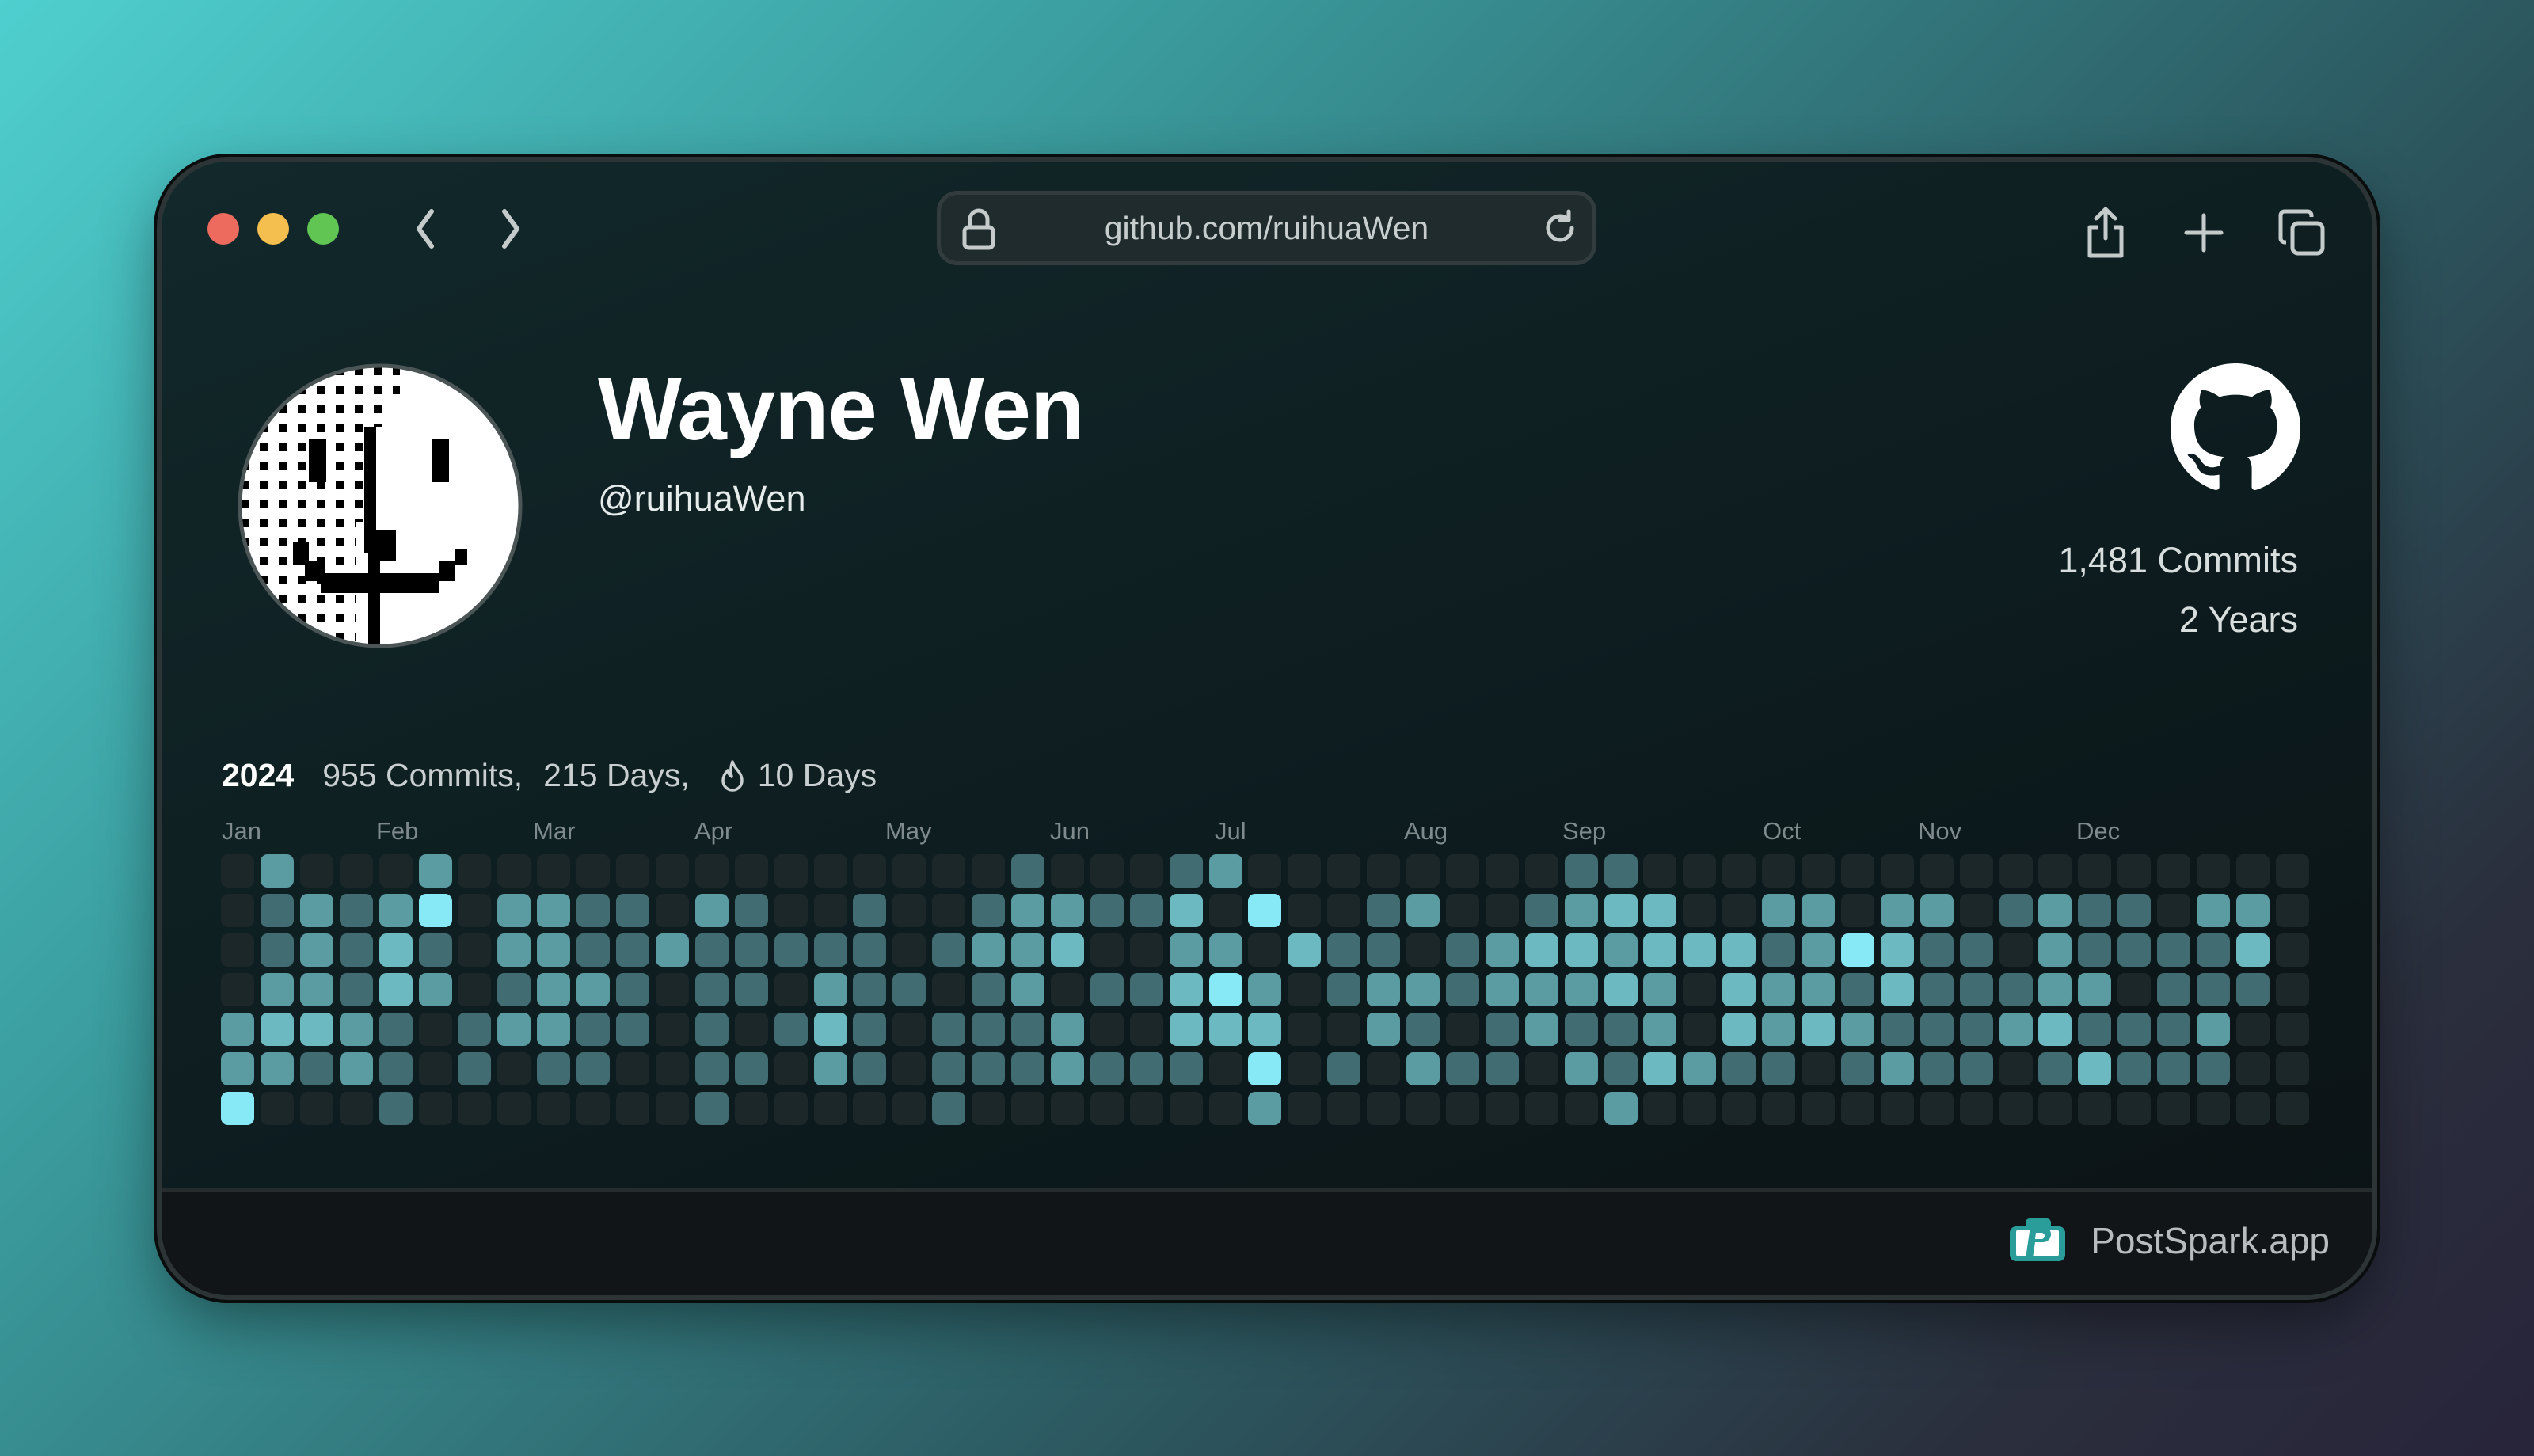 The image size is (2534, 1456). I want to click on reload-icon, so click(1560, 228).